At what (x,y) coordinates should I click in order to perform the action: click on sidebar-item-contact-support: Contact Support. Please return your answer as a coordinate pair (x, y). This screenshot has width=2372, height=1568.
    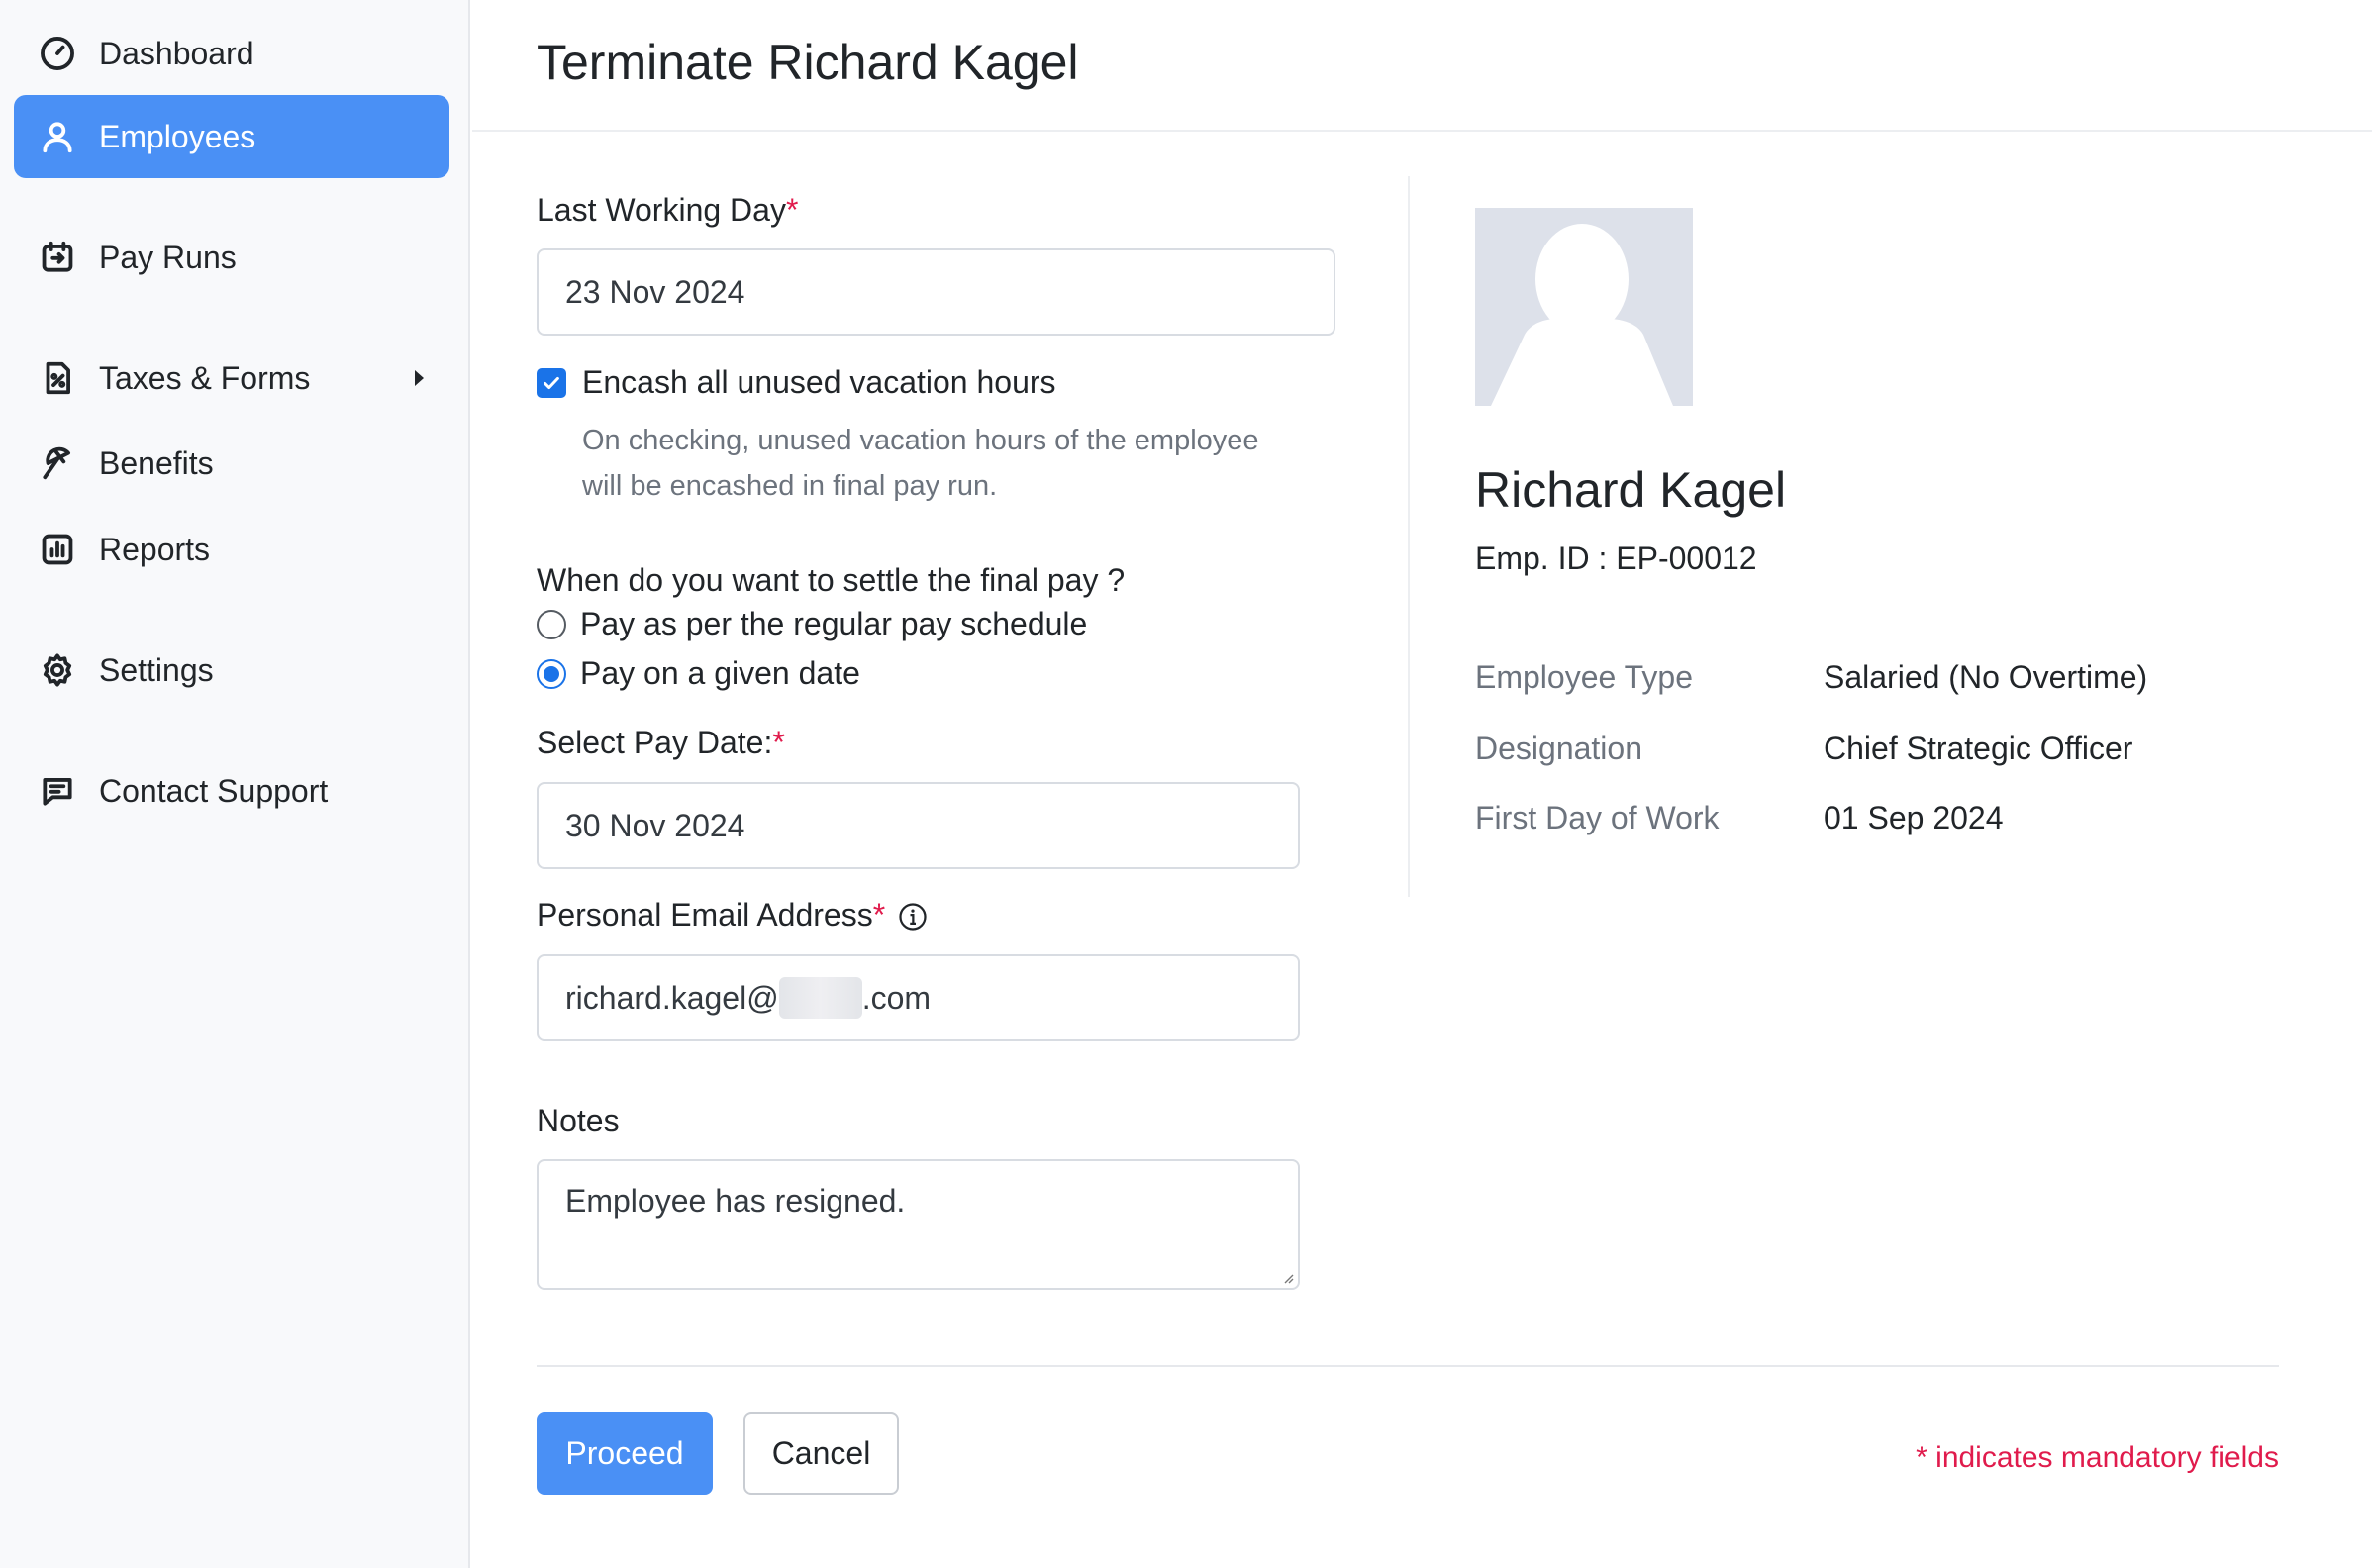
    Looking at the image, I should click on (231, 791).